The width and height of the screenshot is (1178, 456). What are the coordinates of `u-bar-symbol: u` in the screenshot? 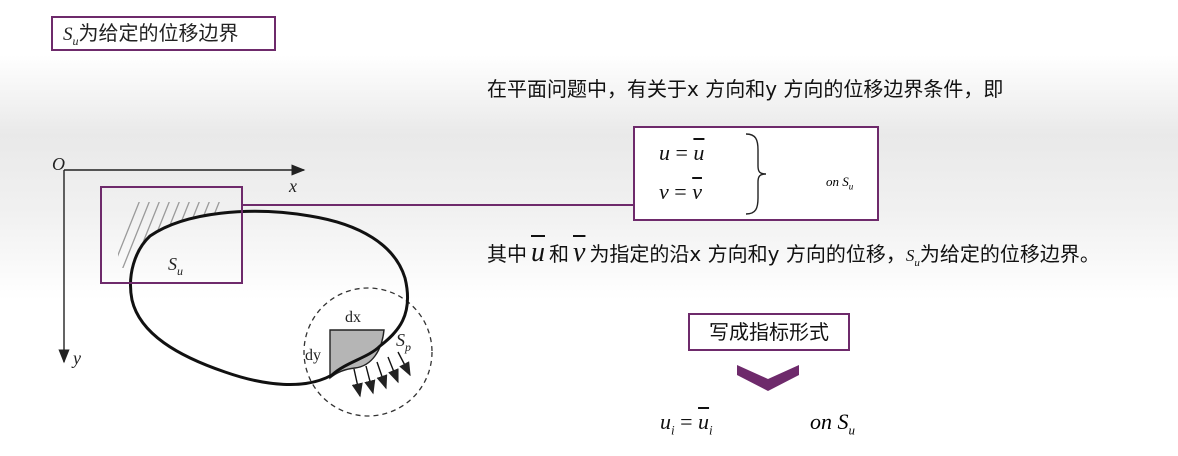 It's located at (538, 252).